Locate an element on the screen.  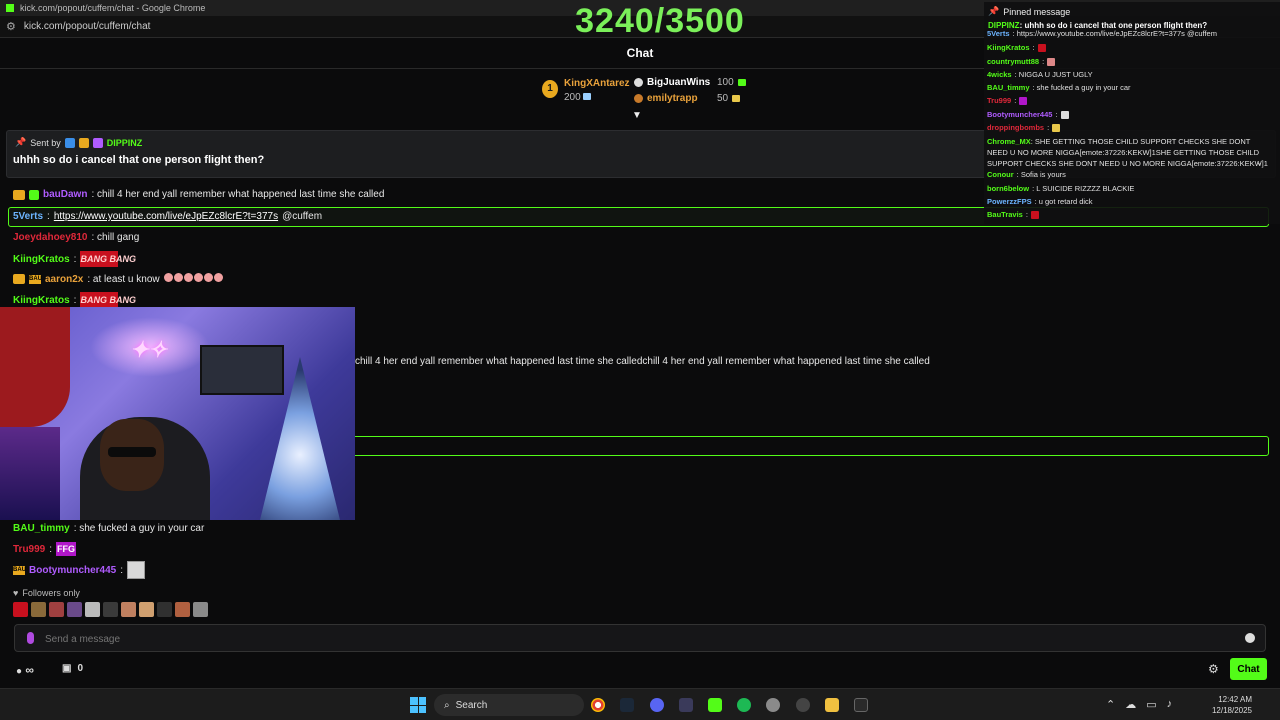
chat-username: aaron2x is located at coordinates (64, 279).